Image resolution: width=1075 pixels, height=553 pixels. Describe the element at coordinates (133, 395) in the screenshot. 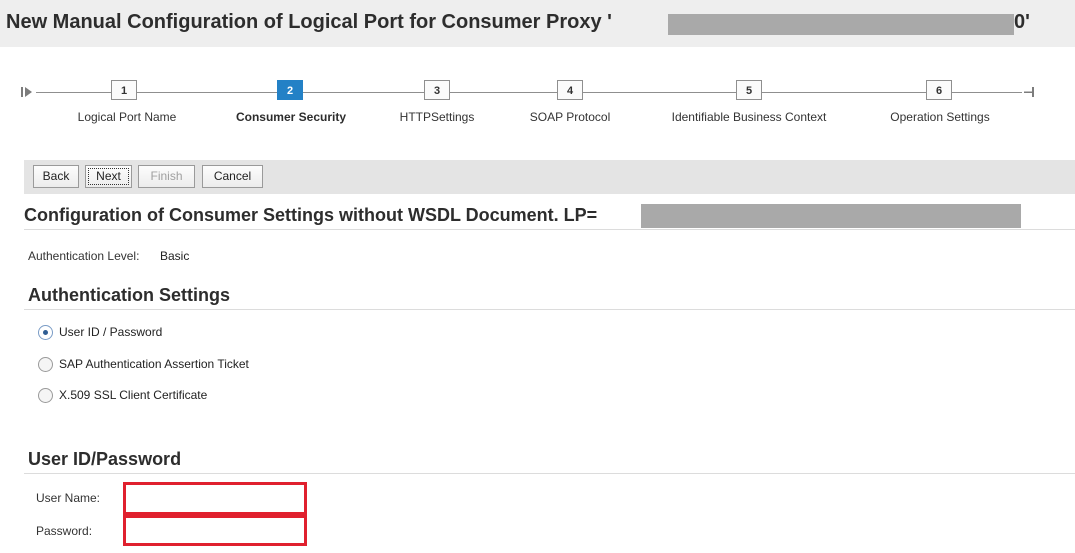

I see `radio-x509-certificate-label: X.509 SSL Client Certificate` at that location.